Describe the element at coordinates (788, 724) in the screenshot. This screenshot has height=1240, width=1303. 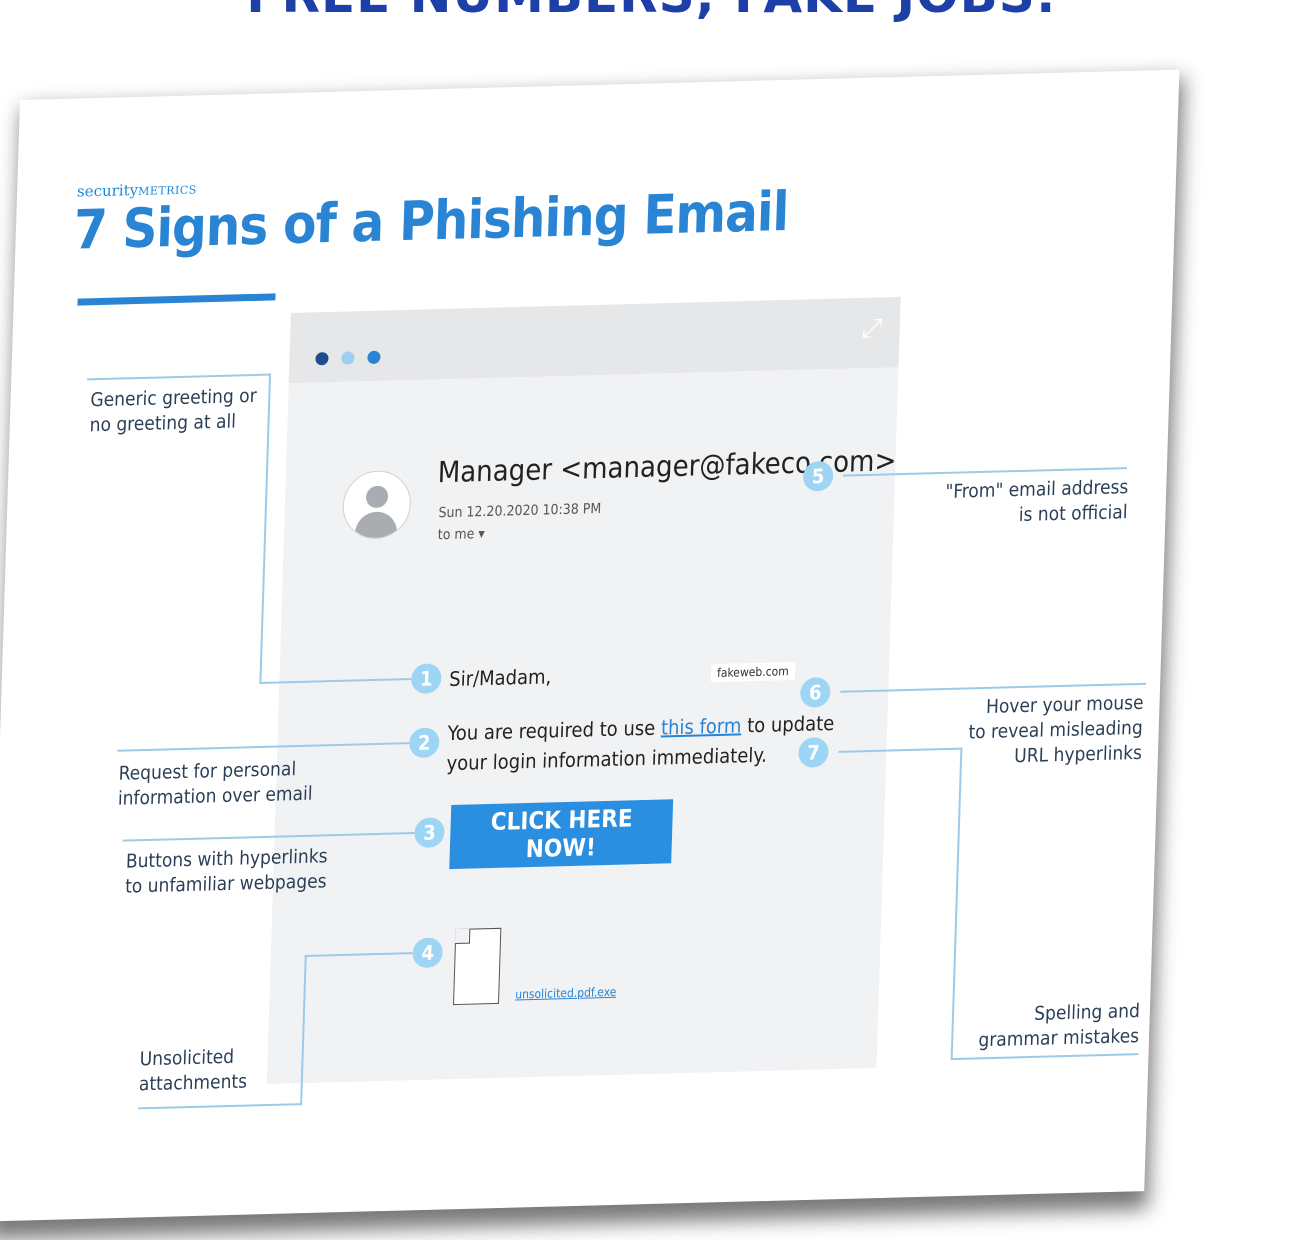
I see `body-text-post: to update` at that location.